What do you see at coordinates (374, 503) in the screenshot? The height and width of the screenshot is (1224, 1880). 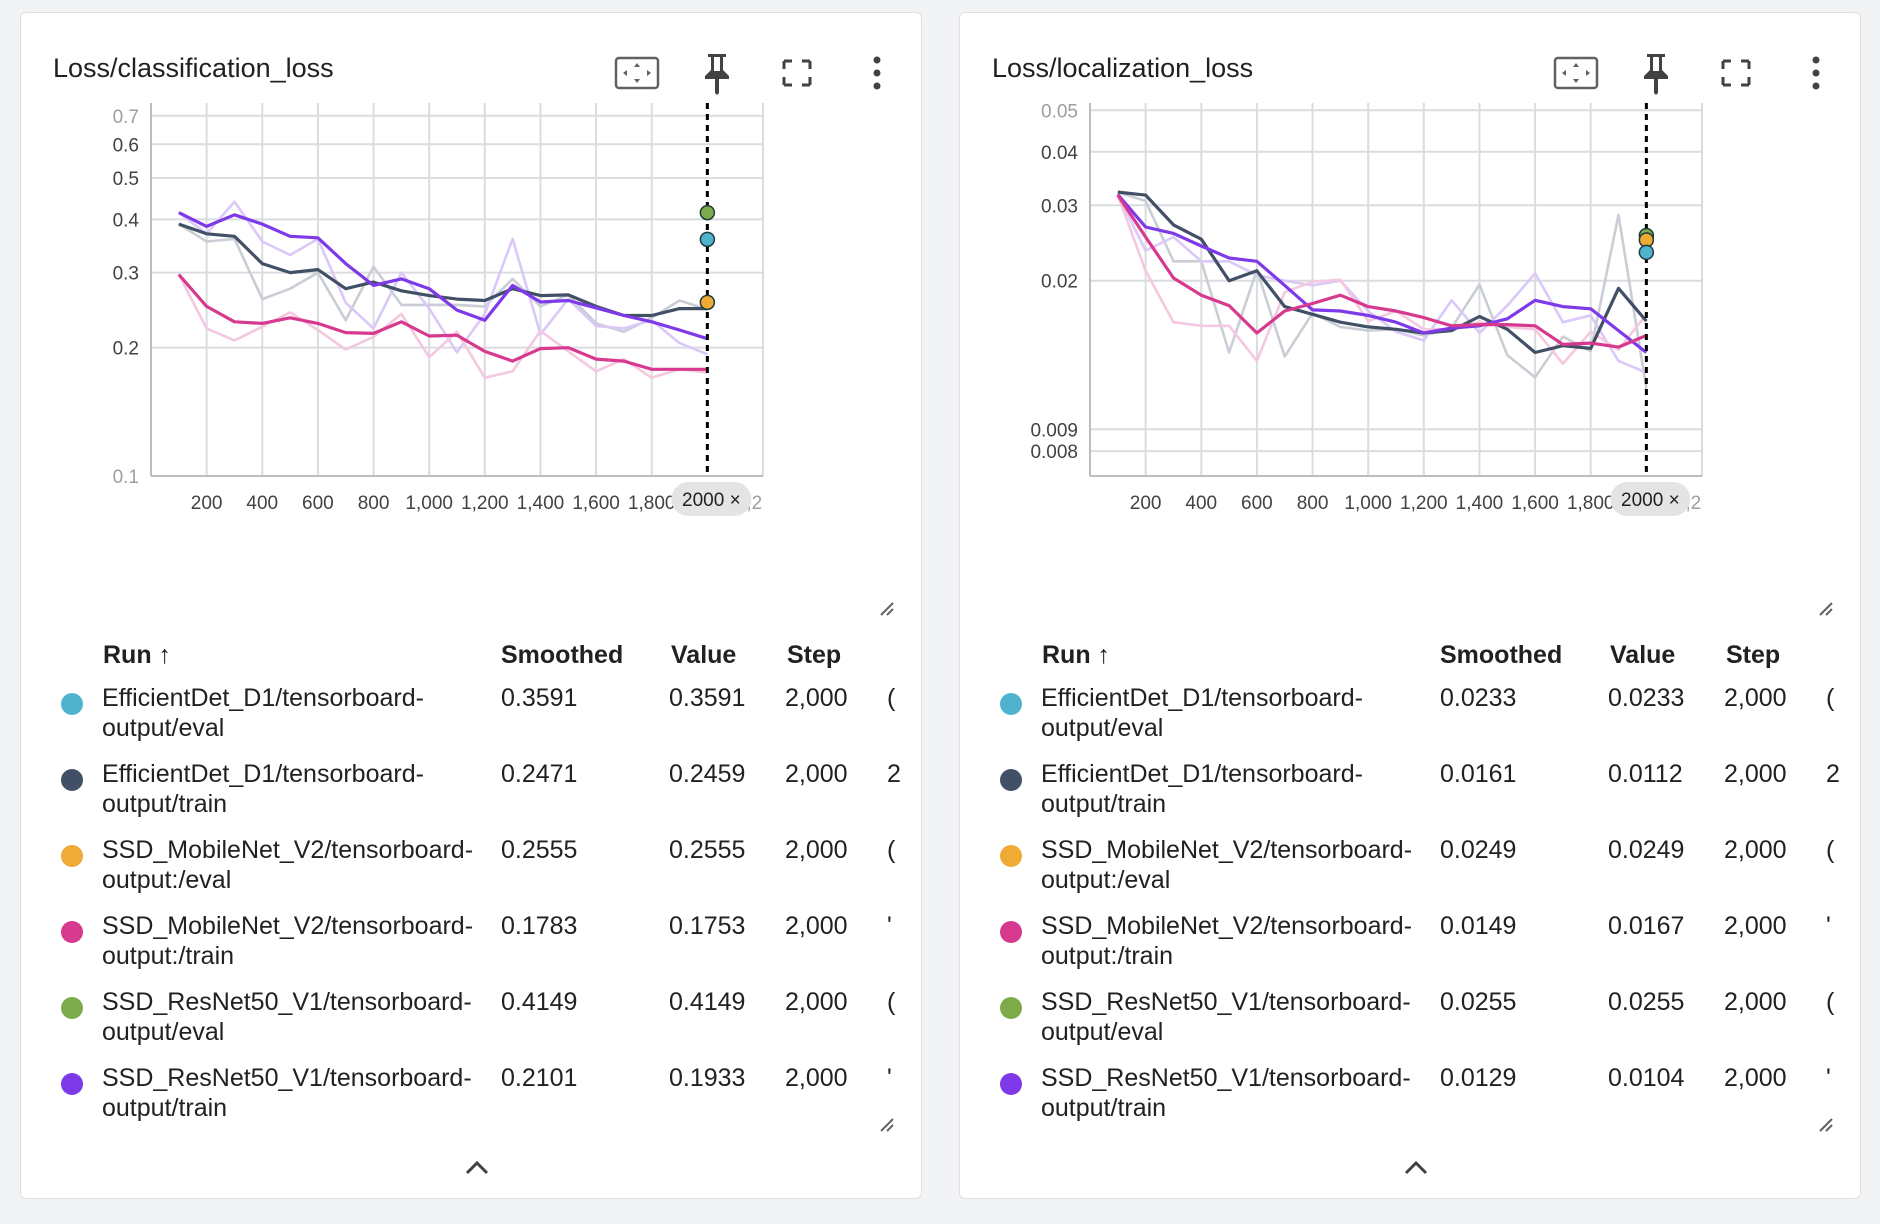 I see `x-tick-label: 800` at bounding box center [374, 503].